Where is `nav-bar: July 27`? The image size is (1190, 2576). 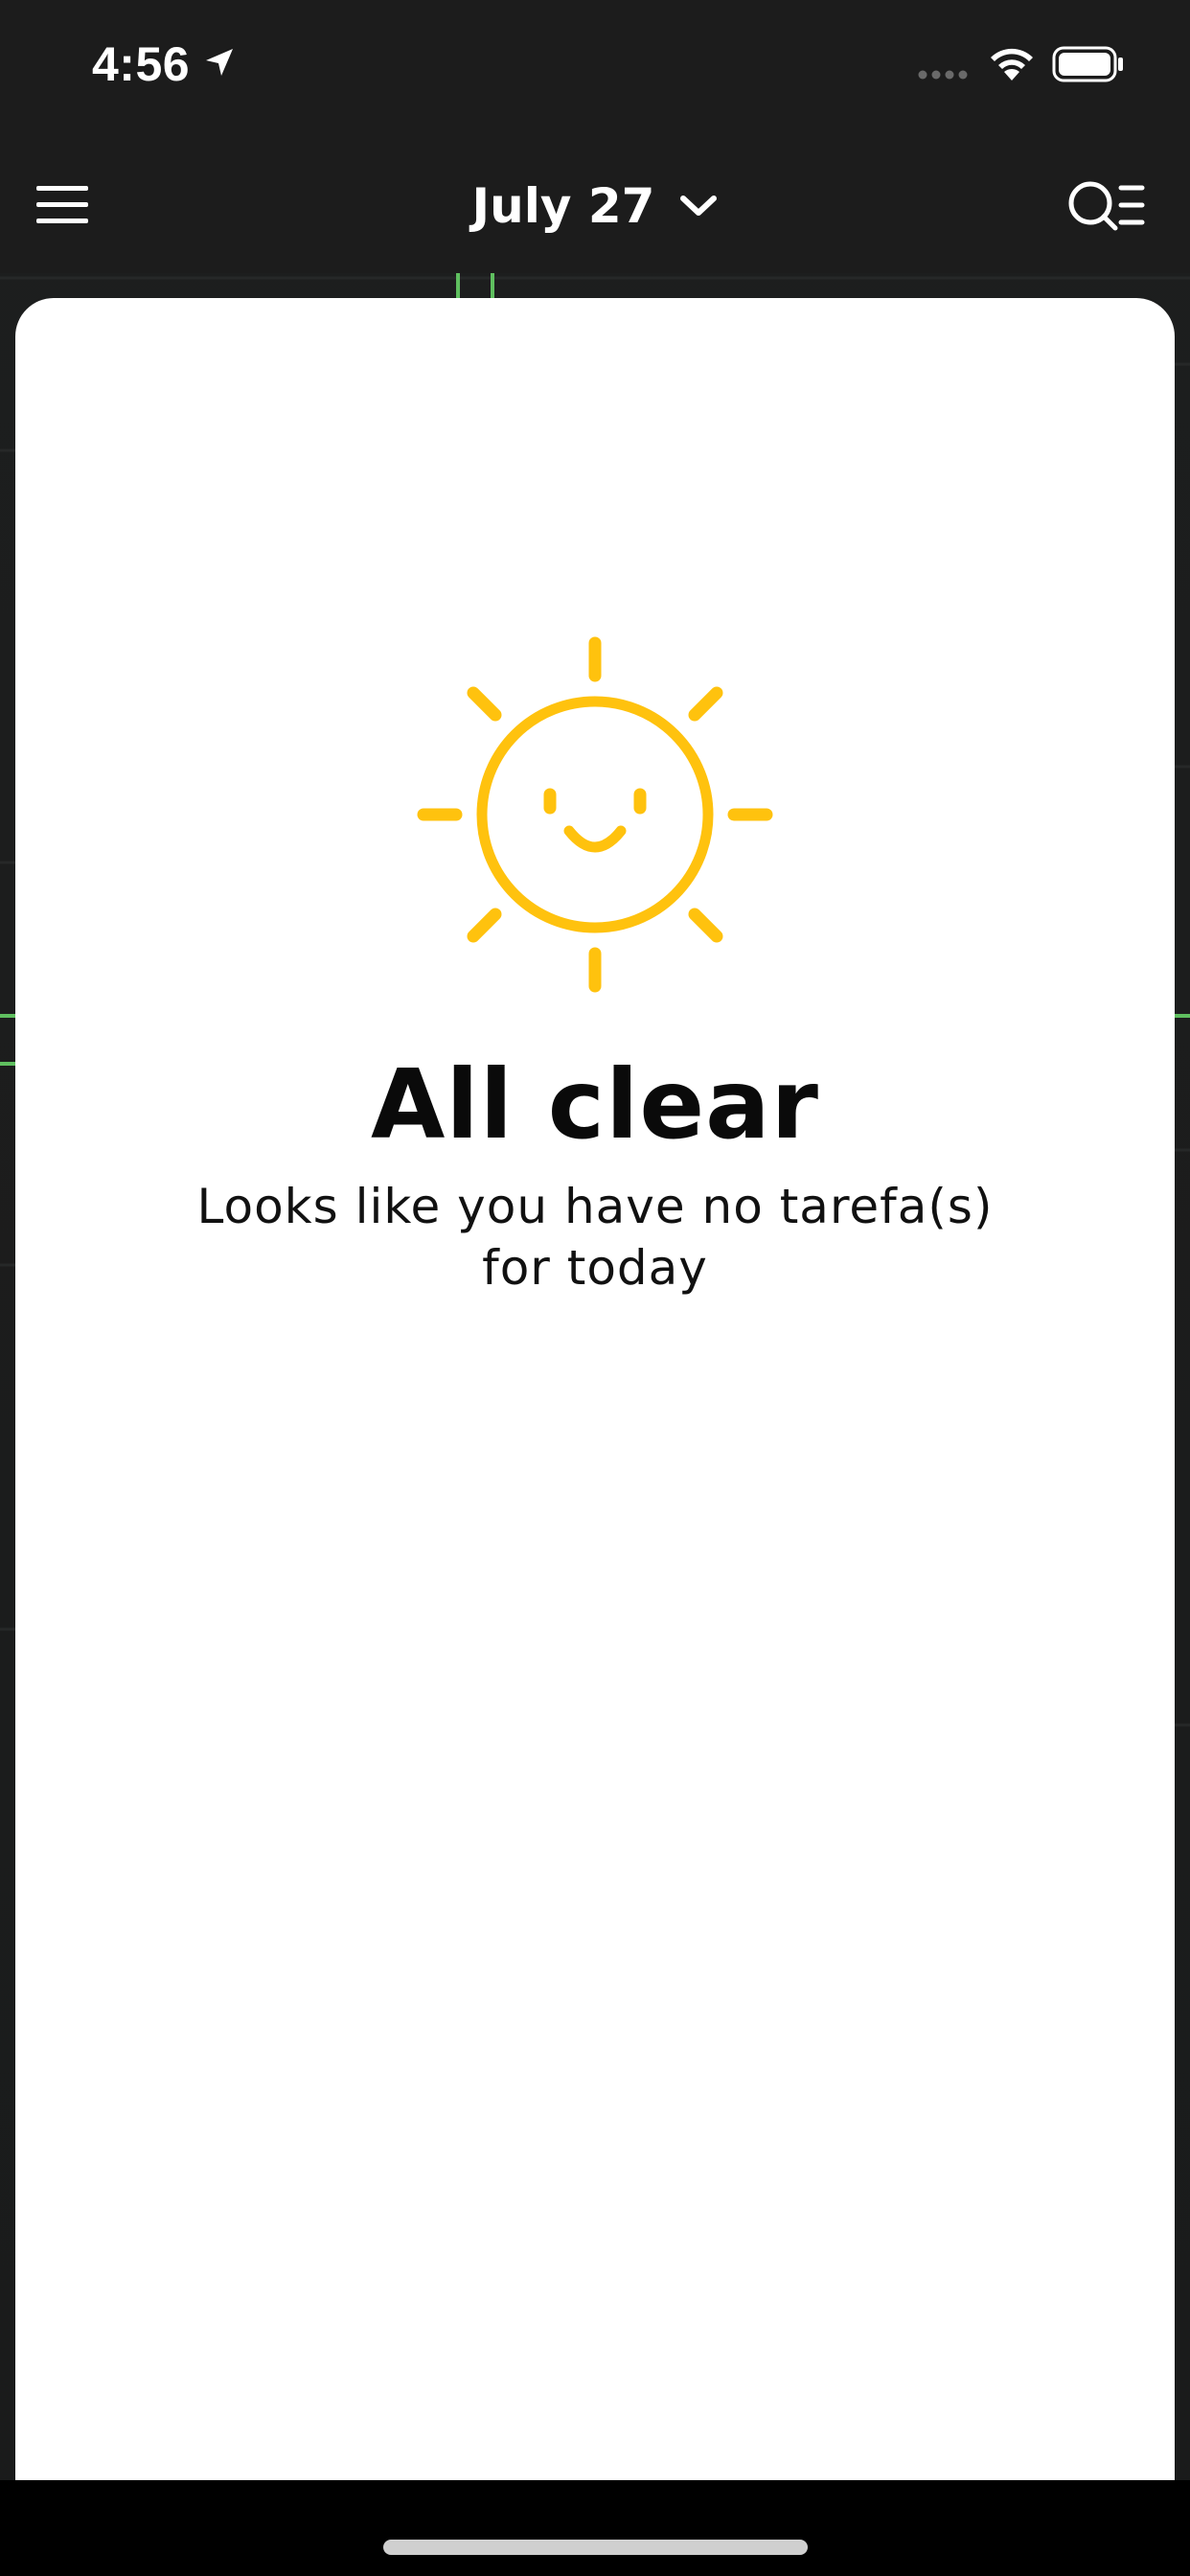 nav-bar: July 27 is located at coordinates (595, 203).